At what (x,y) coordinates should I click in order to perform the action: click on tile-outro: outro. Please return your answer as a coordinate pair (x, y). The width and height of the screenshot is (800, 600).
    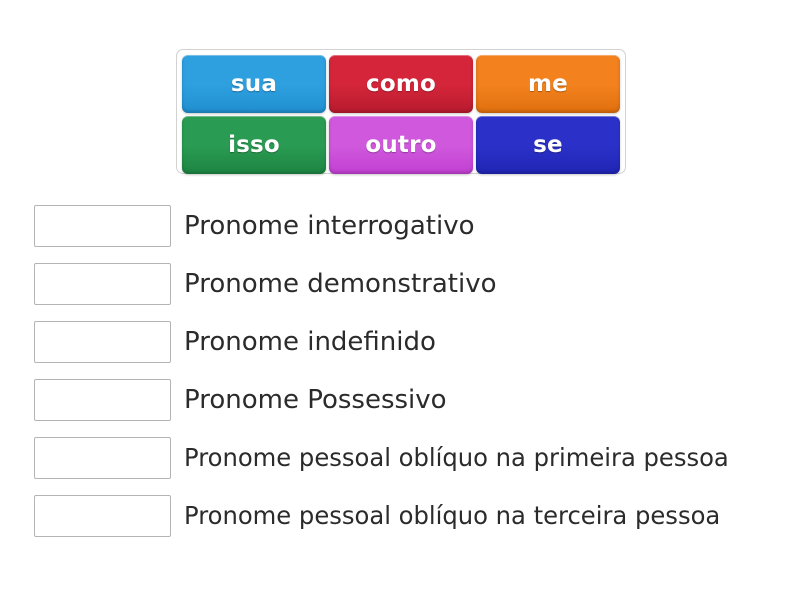
    Looking at the image, I should click on (401, 145).